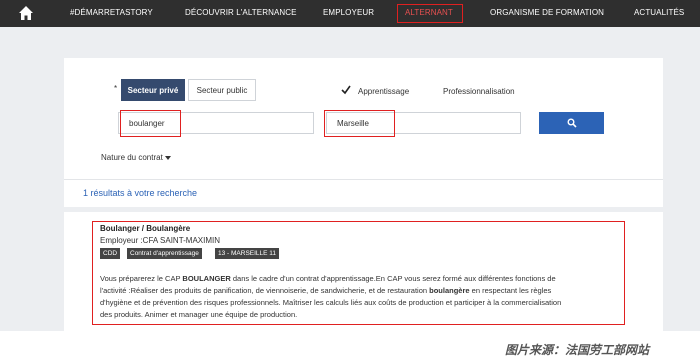  Describe the element at coordinates (430, 13) in the screenshot. I see `nav-highlight-box` at that location.